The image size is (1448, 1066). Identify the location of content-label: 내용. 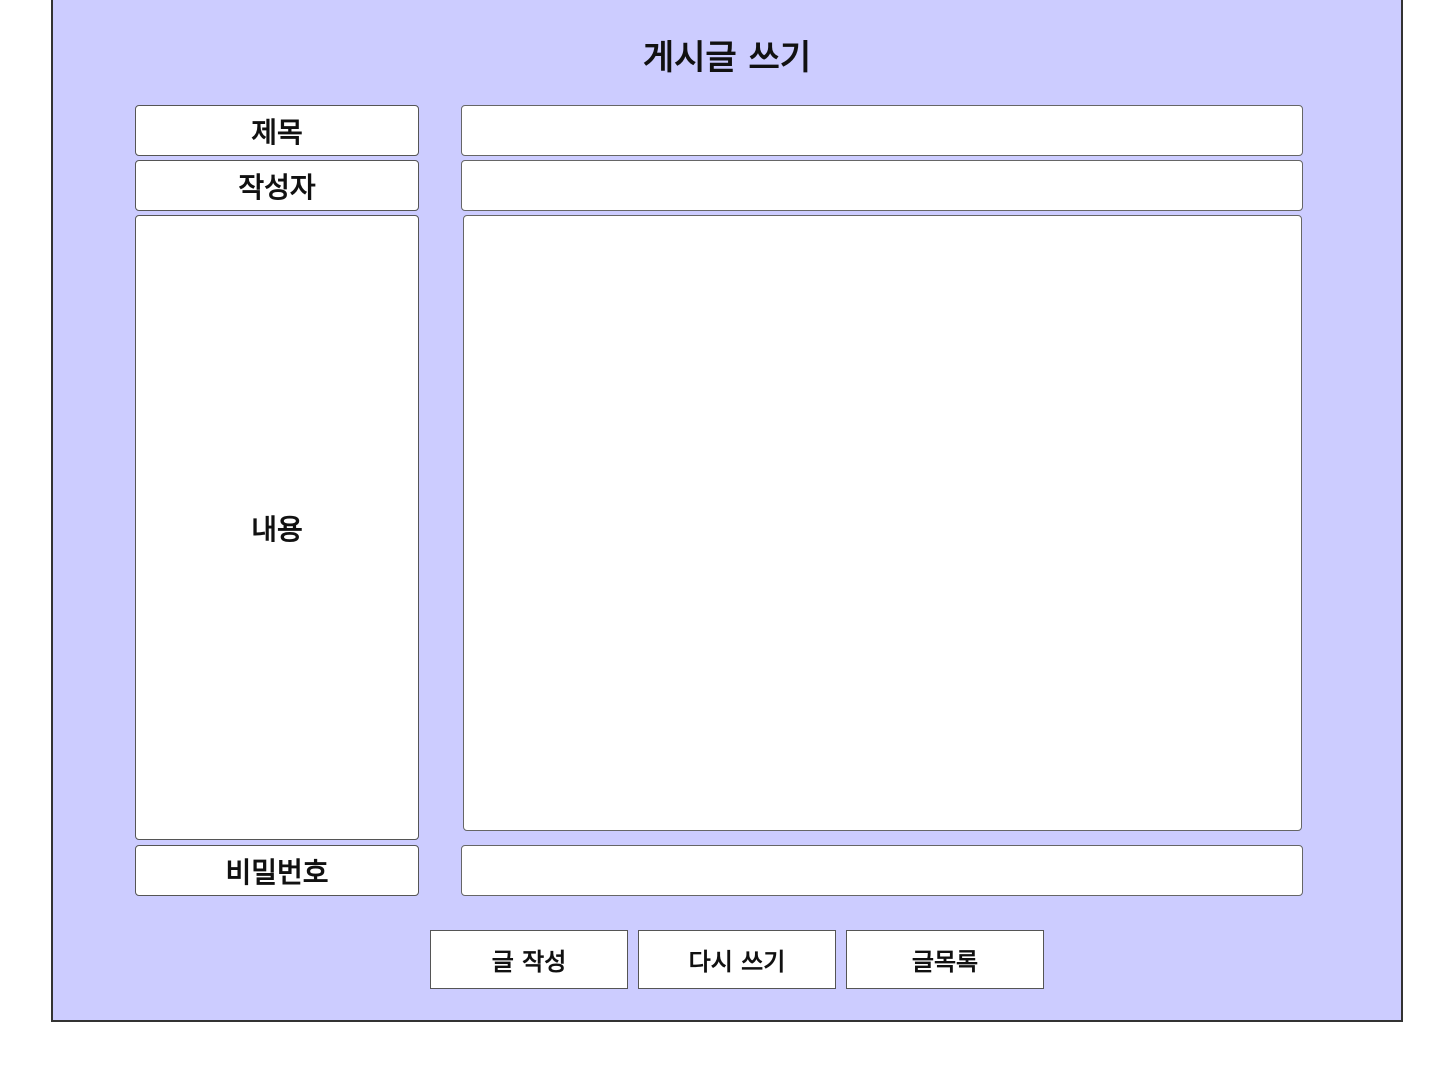
(277, 527).